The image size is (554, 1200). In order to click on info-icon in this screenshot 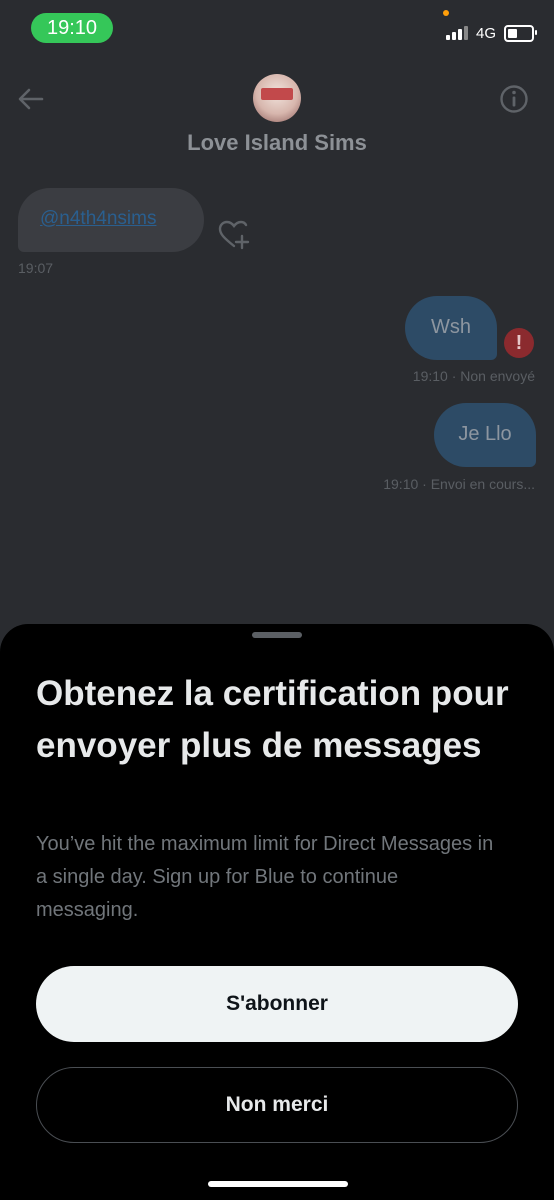, I will do `click(514, 99)`.